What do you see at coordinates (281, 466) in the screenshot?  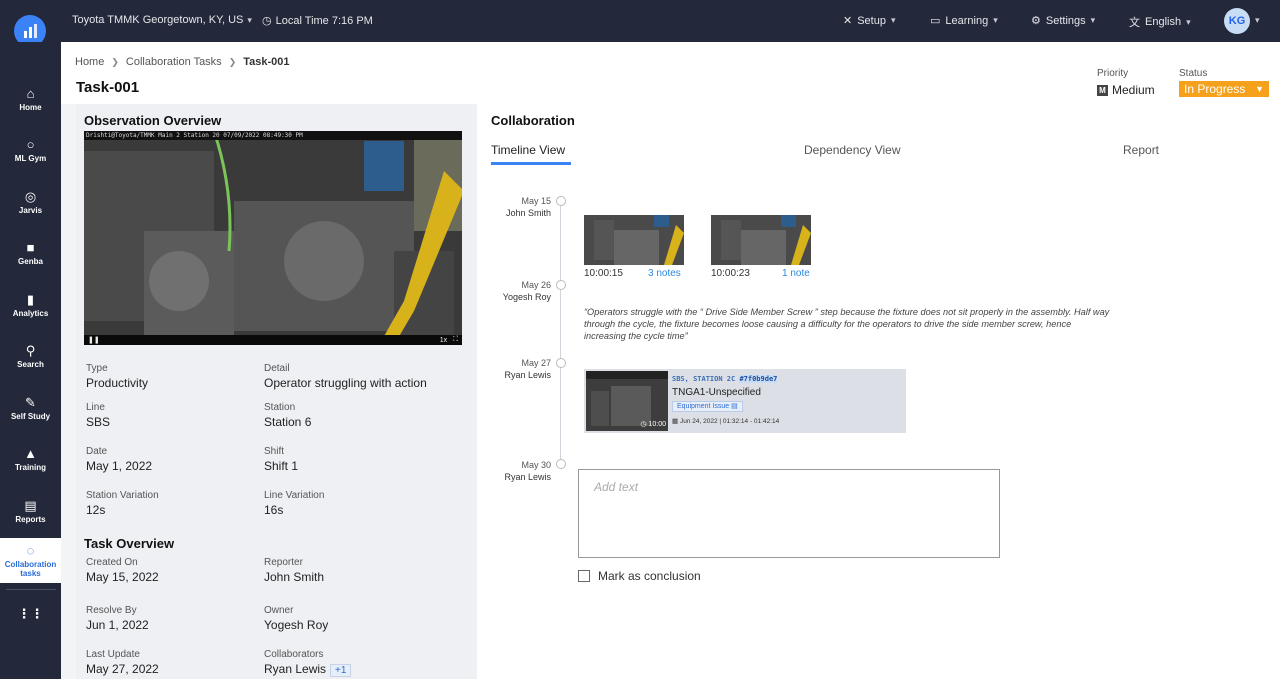 I see `shift-value: Shift 1` at bounding box center [281, 466].